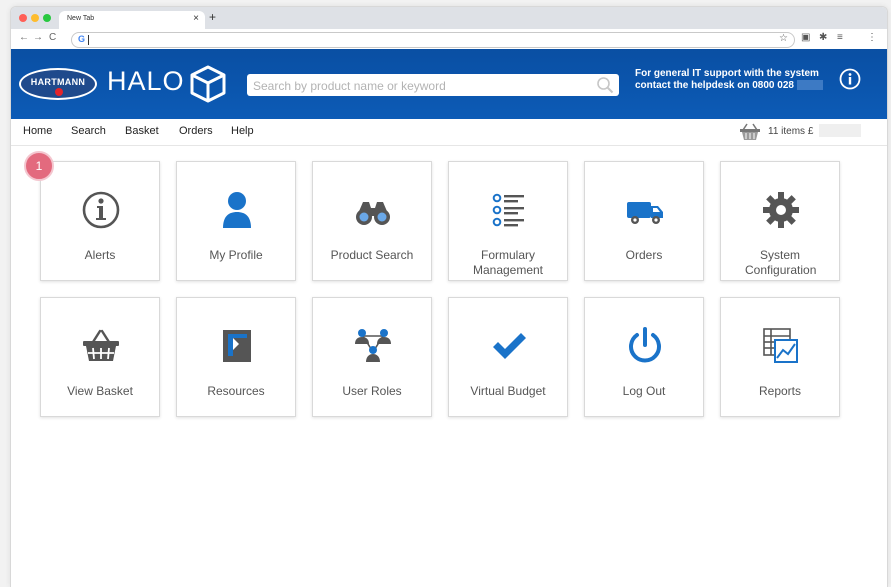 Image resolution: width=891 pixels, height=587 pixels. Describe the element at coordinates (24, 37) in the screenshot. I see `back-icon: ←` at that location.